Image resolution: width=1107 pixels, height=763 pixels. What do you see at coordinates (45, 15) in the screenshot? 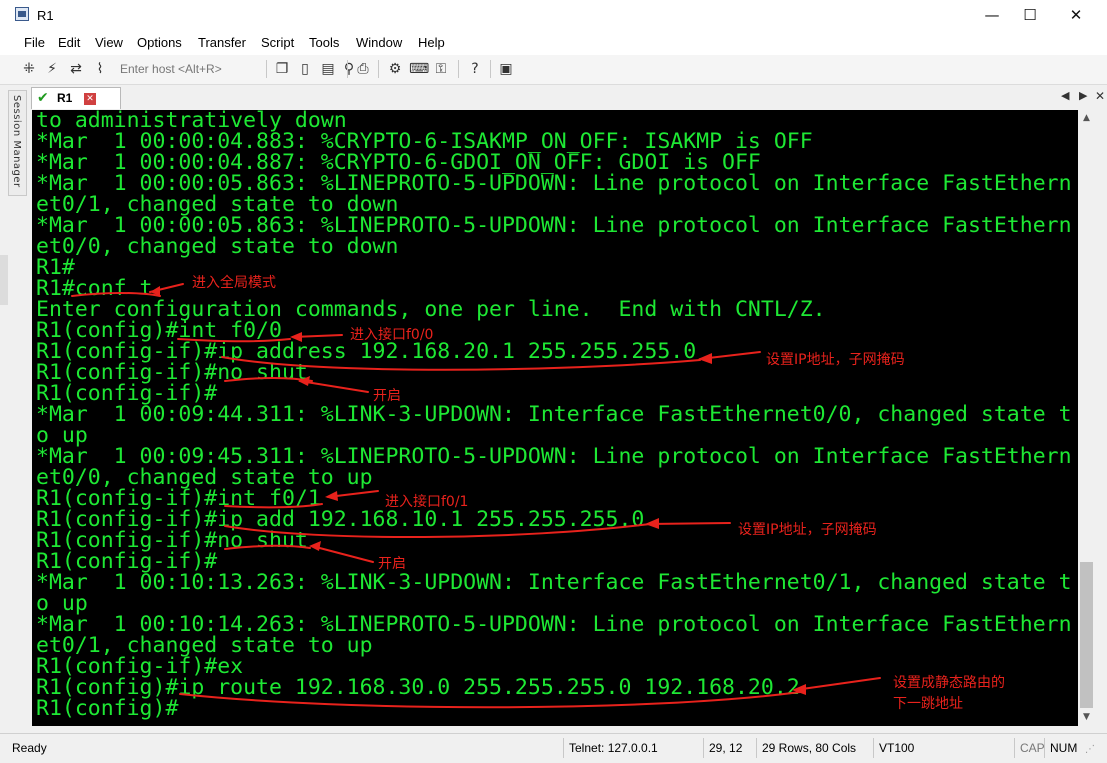
I see `window-title: R1` at bounding box center [45, 15].